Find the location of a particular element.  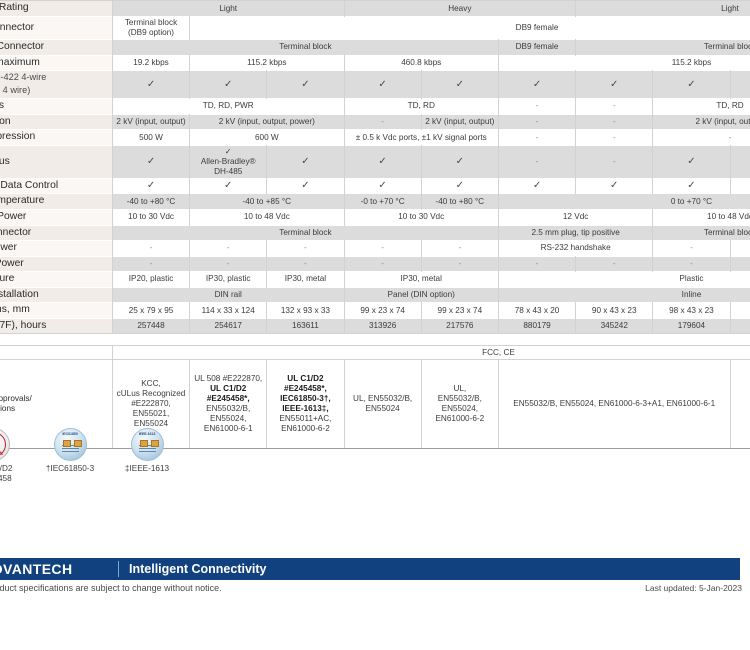

footer-tagline: Intelligent Connectivity is located at coordinates (198, 569).